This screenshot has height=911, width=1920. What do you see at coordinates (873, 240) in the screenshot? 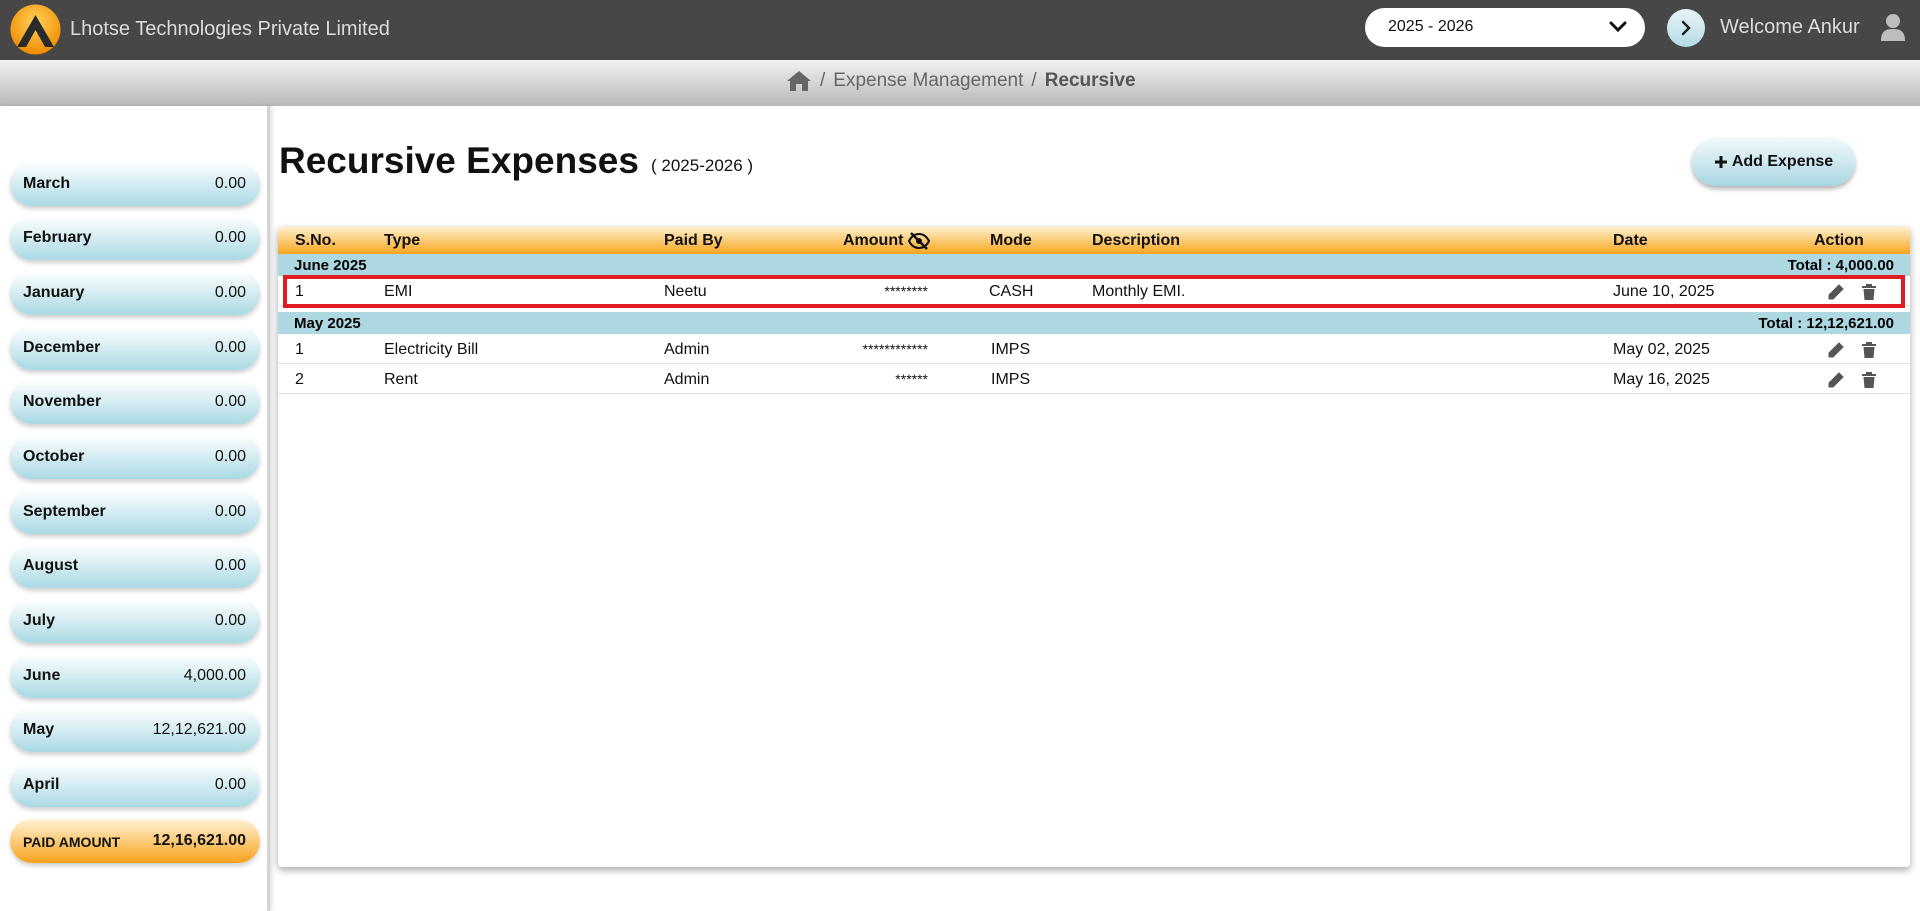
I see `column-amount: Amount` at bounding box center [873, 240].